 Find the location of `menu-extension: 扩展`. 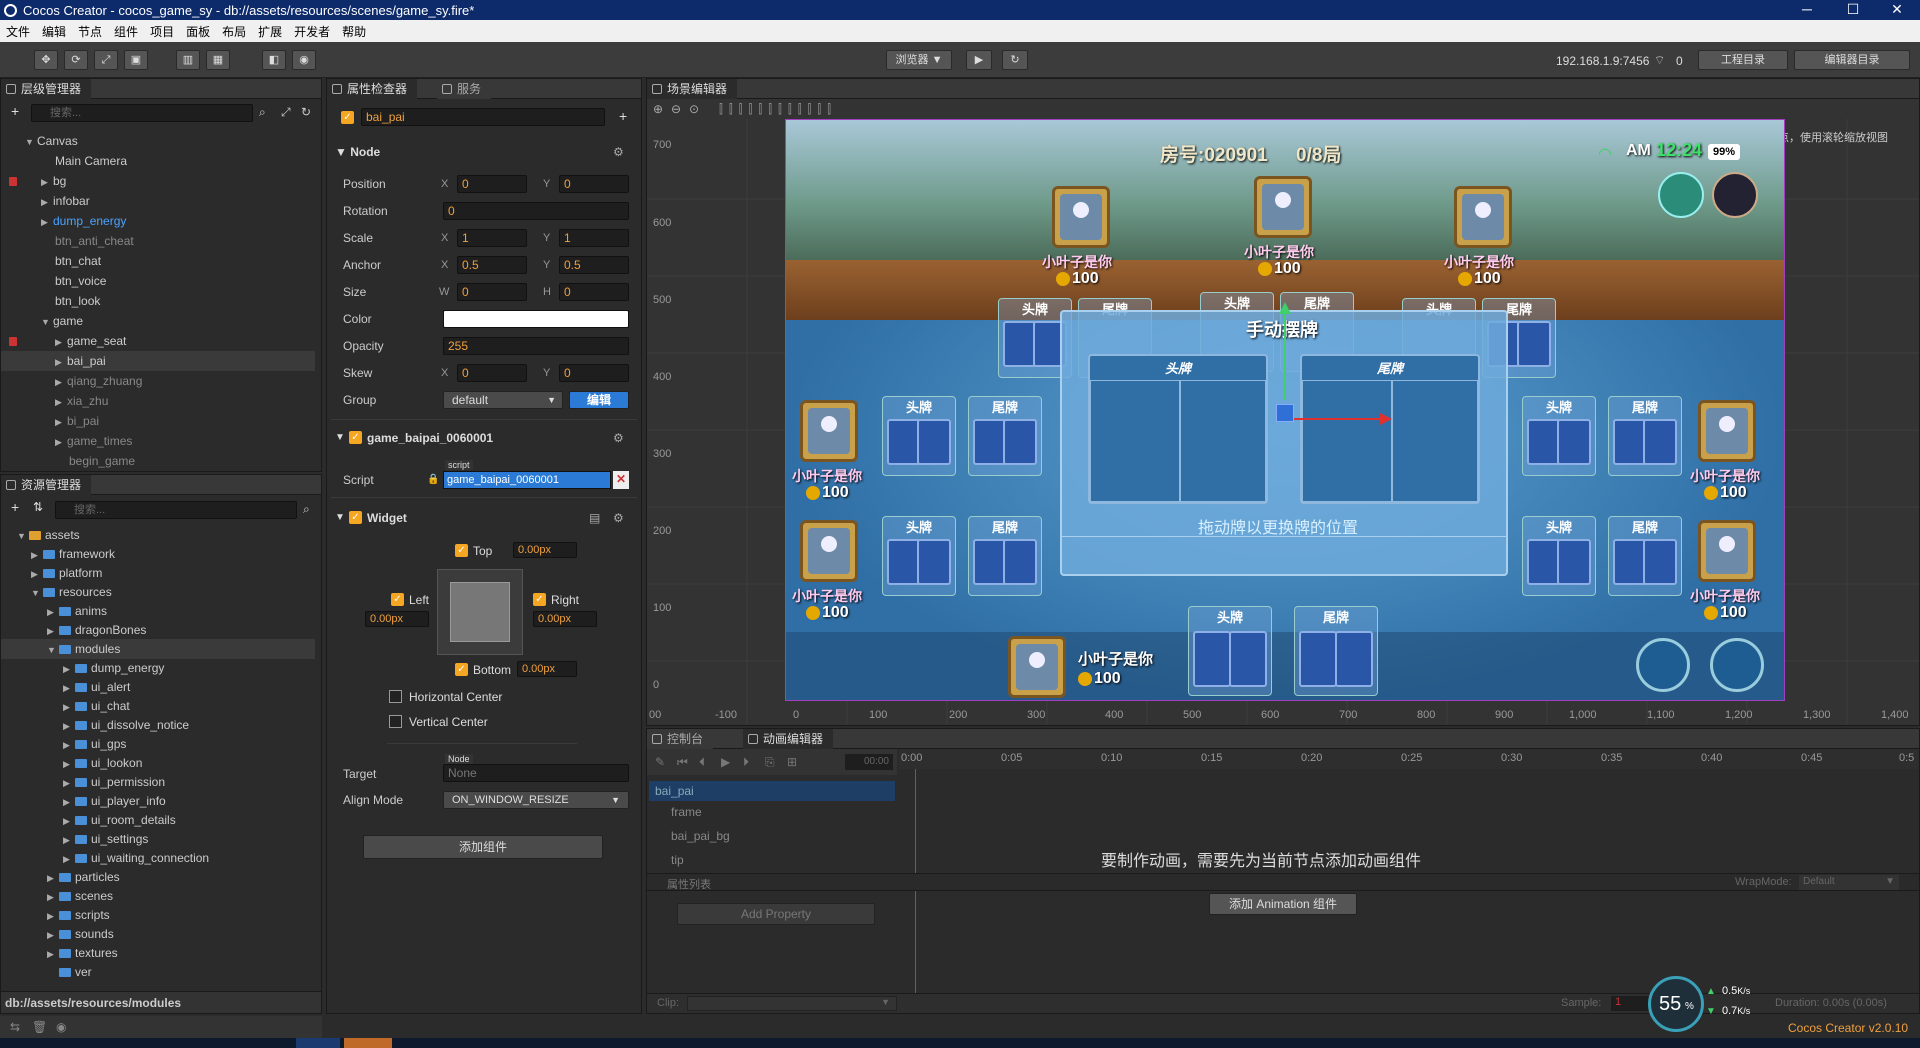

menu-extension: 扩展 is located at coordinates (270, 31).